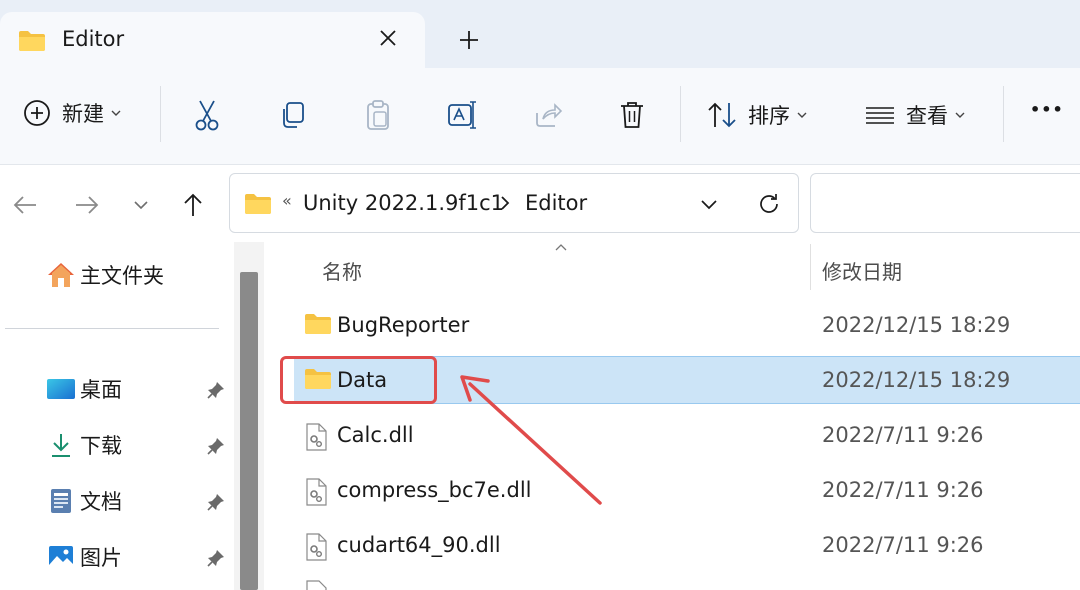  Describe the element at coordinates (101, 390) in the screenshot. I see `sidebar-item-label: 桌面` at that location.